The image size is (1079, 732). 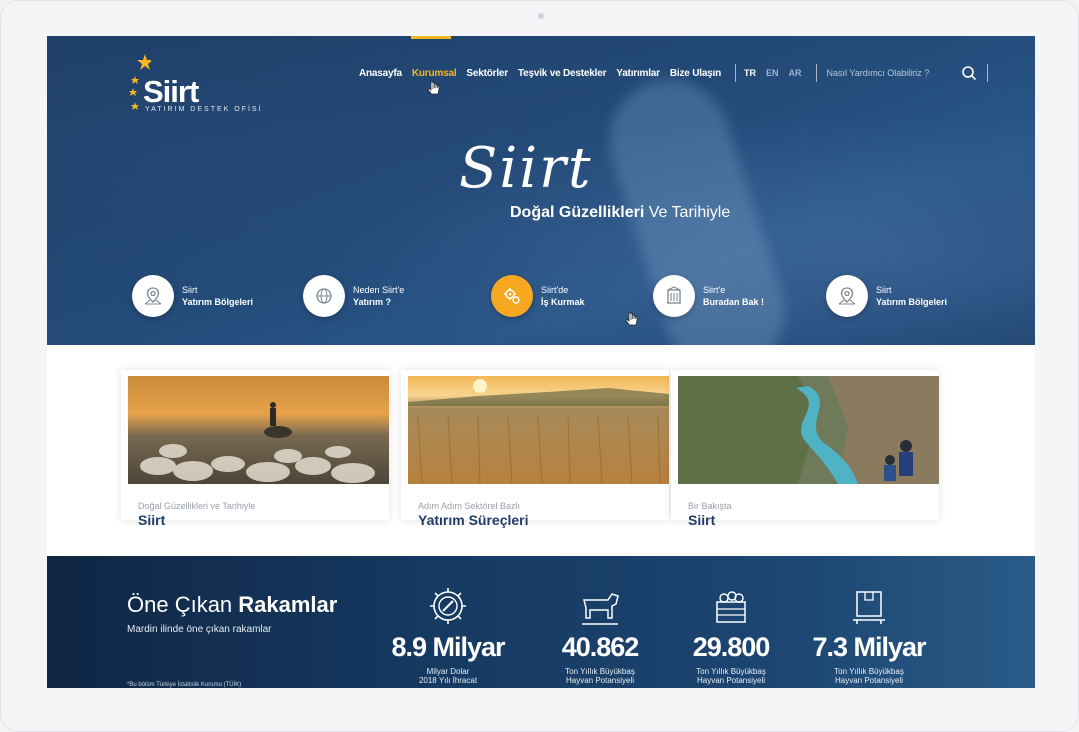 What do you see at coordinates (969, 73) in the screenshot?
I see `search-icon` at bounding box center [969, 73].